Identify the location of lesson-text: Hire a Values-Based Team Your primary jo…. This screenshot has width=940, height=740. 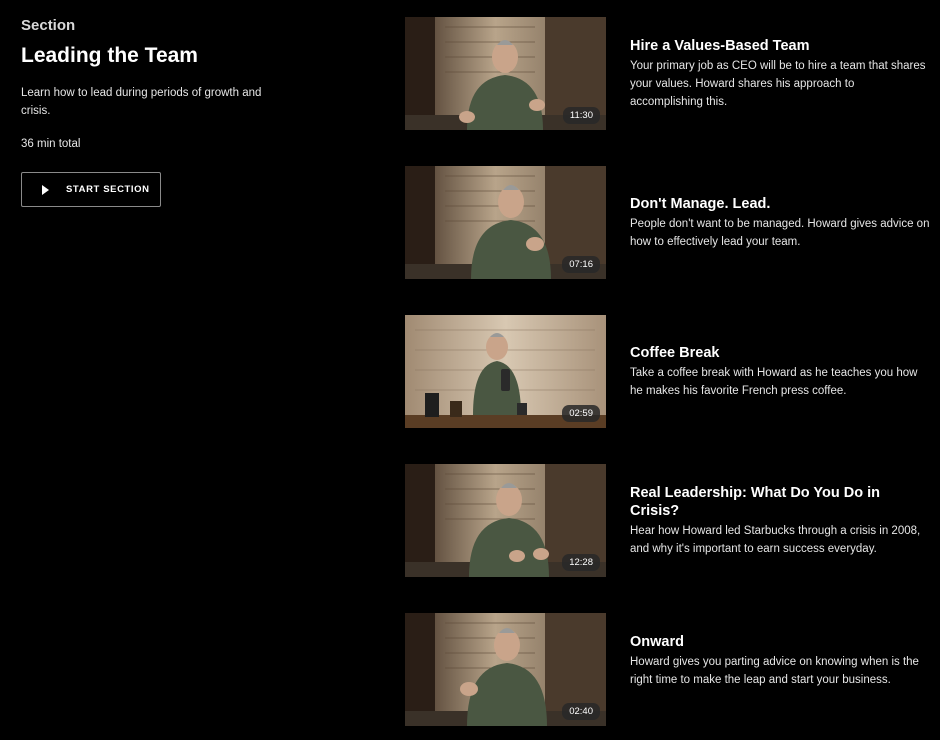
(780, 74).